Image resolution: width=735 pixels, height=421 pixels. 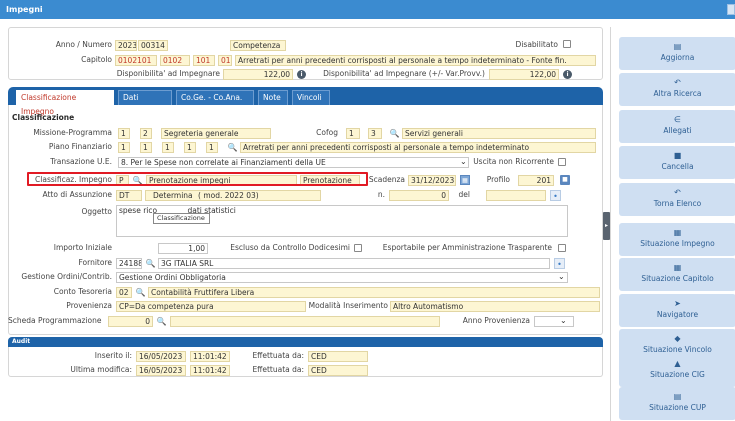 I want to click on oggetto-label: Oggetto, so click(x=96, y=211).